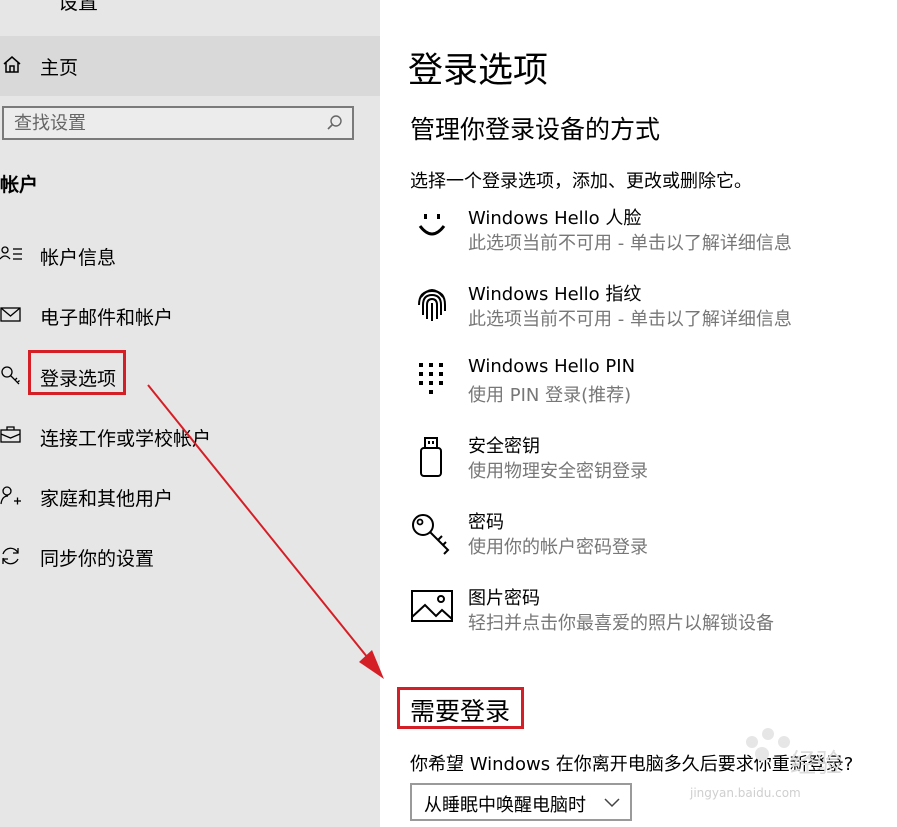 This screenshot has width=897, height=827. I want to click on watermark-text: jingyan.baidu.com, so click(745, 793).